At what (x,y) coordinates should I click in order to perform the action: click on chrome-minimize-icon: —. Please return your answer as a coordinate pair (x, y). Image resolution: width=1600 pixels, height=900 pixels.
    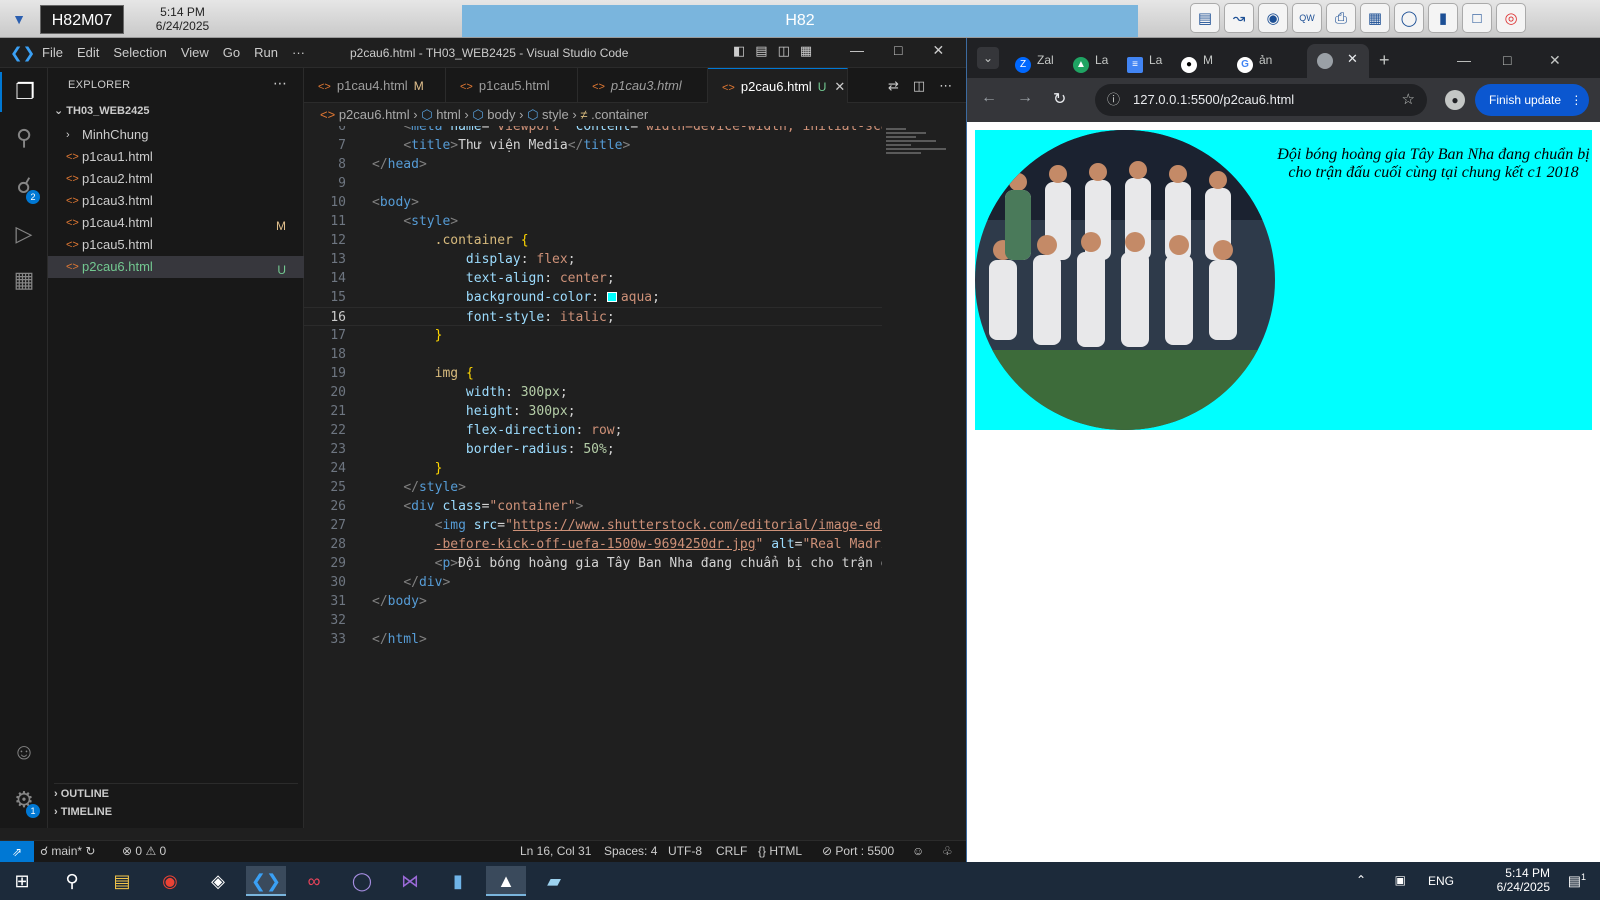
    Looking at the image, I should click on (1464, 60).